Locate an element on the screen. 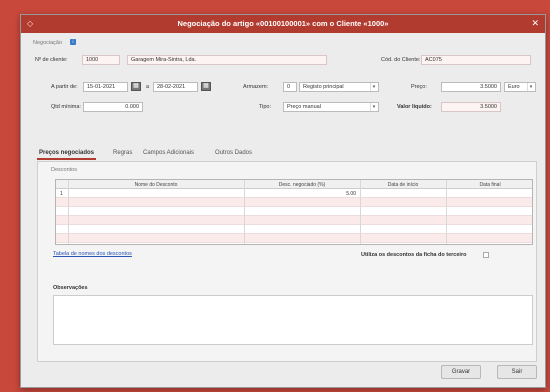  close-icon: ✕ is located at coordinates (535, 23).